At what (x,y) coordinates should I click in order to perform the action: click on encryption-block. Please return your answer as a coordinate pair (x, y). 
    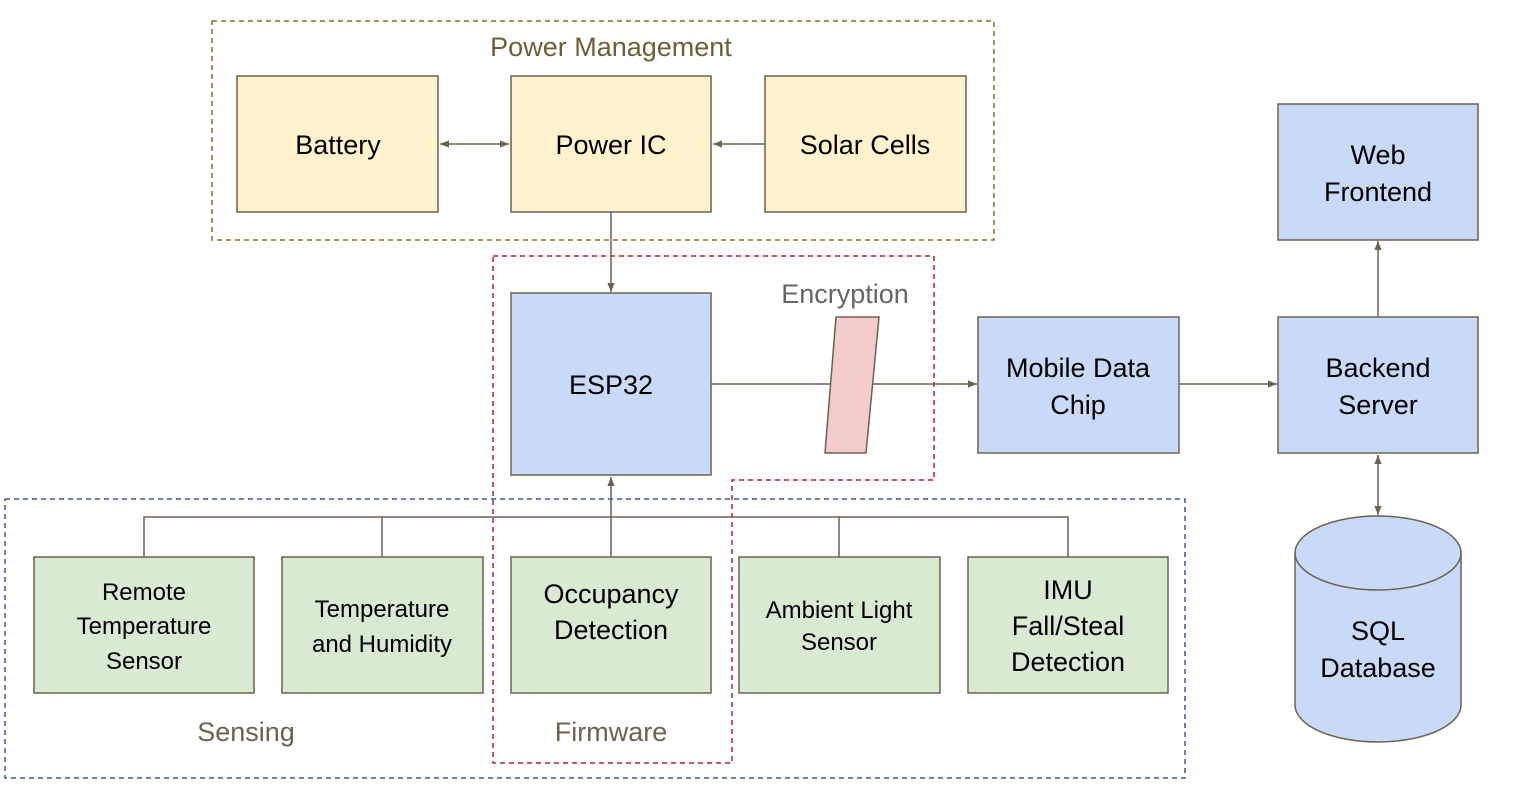
    Looking at the image, I should click on (852, 385).